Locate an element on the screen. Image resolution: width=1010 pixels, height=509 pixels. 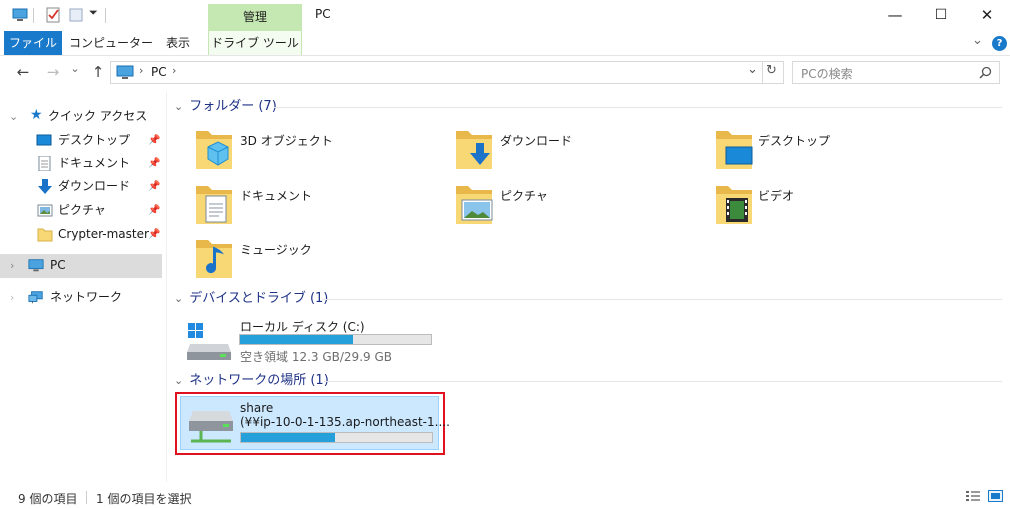
group-title: デバイスとドライブ (1) is located at coordinates (259, 298).